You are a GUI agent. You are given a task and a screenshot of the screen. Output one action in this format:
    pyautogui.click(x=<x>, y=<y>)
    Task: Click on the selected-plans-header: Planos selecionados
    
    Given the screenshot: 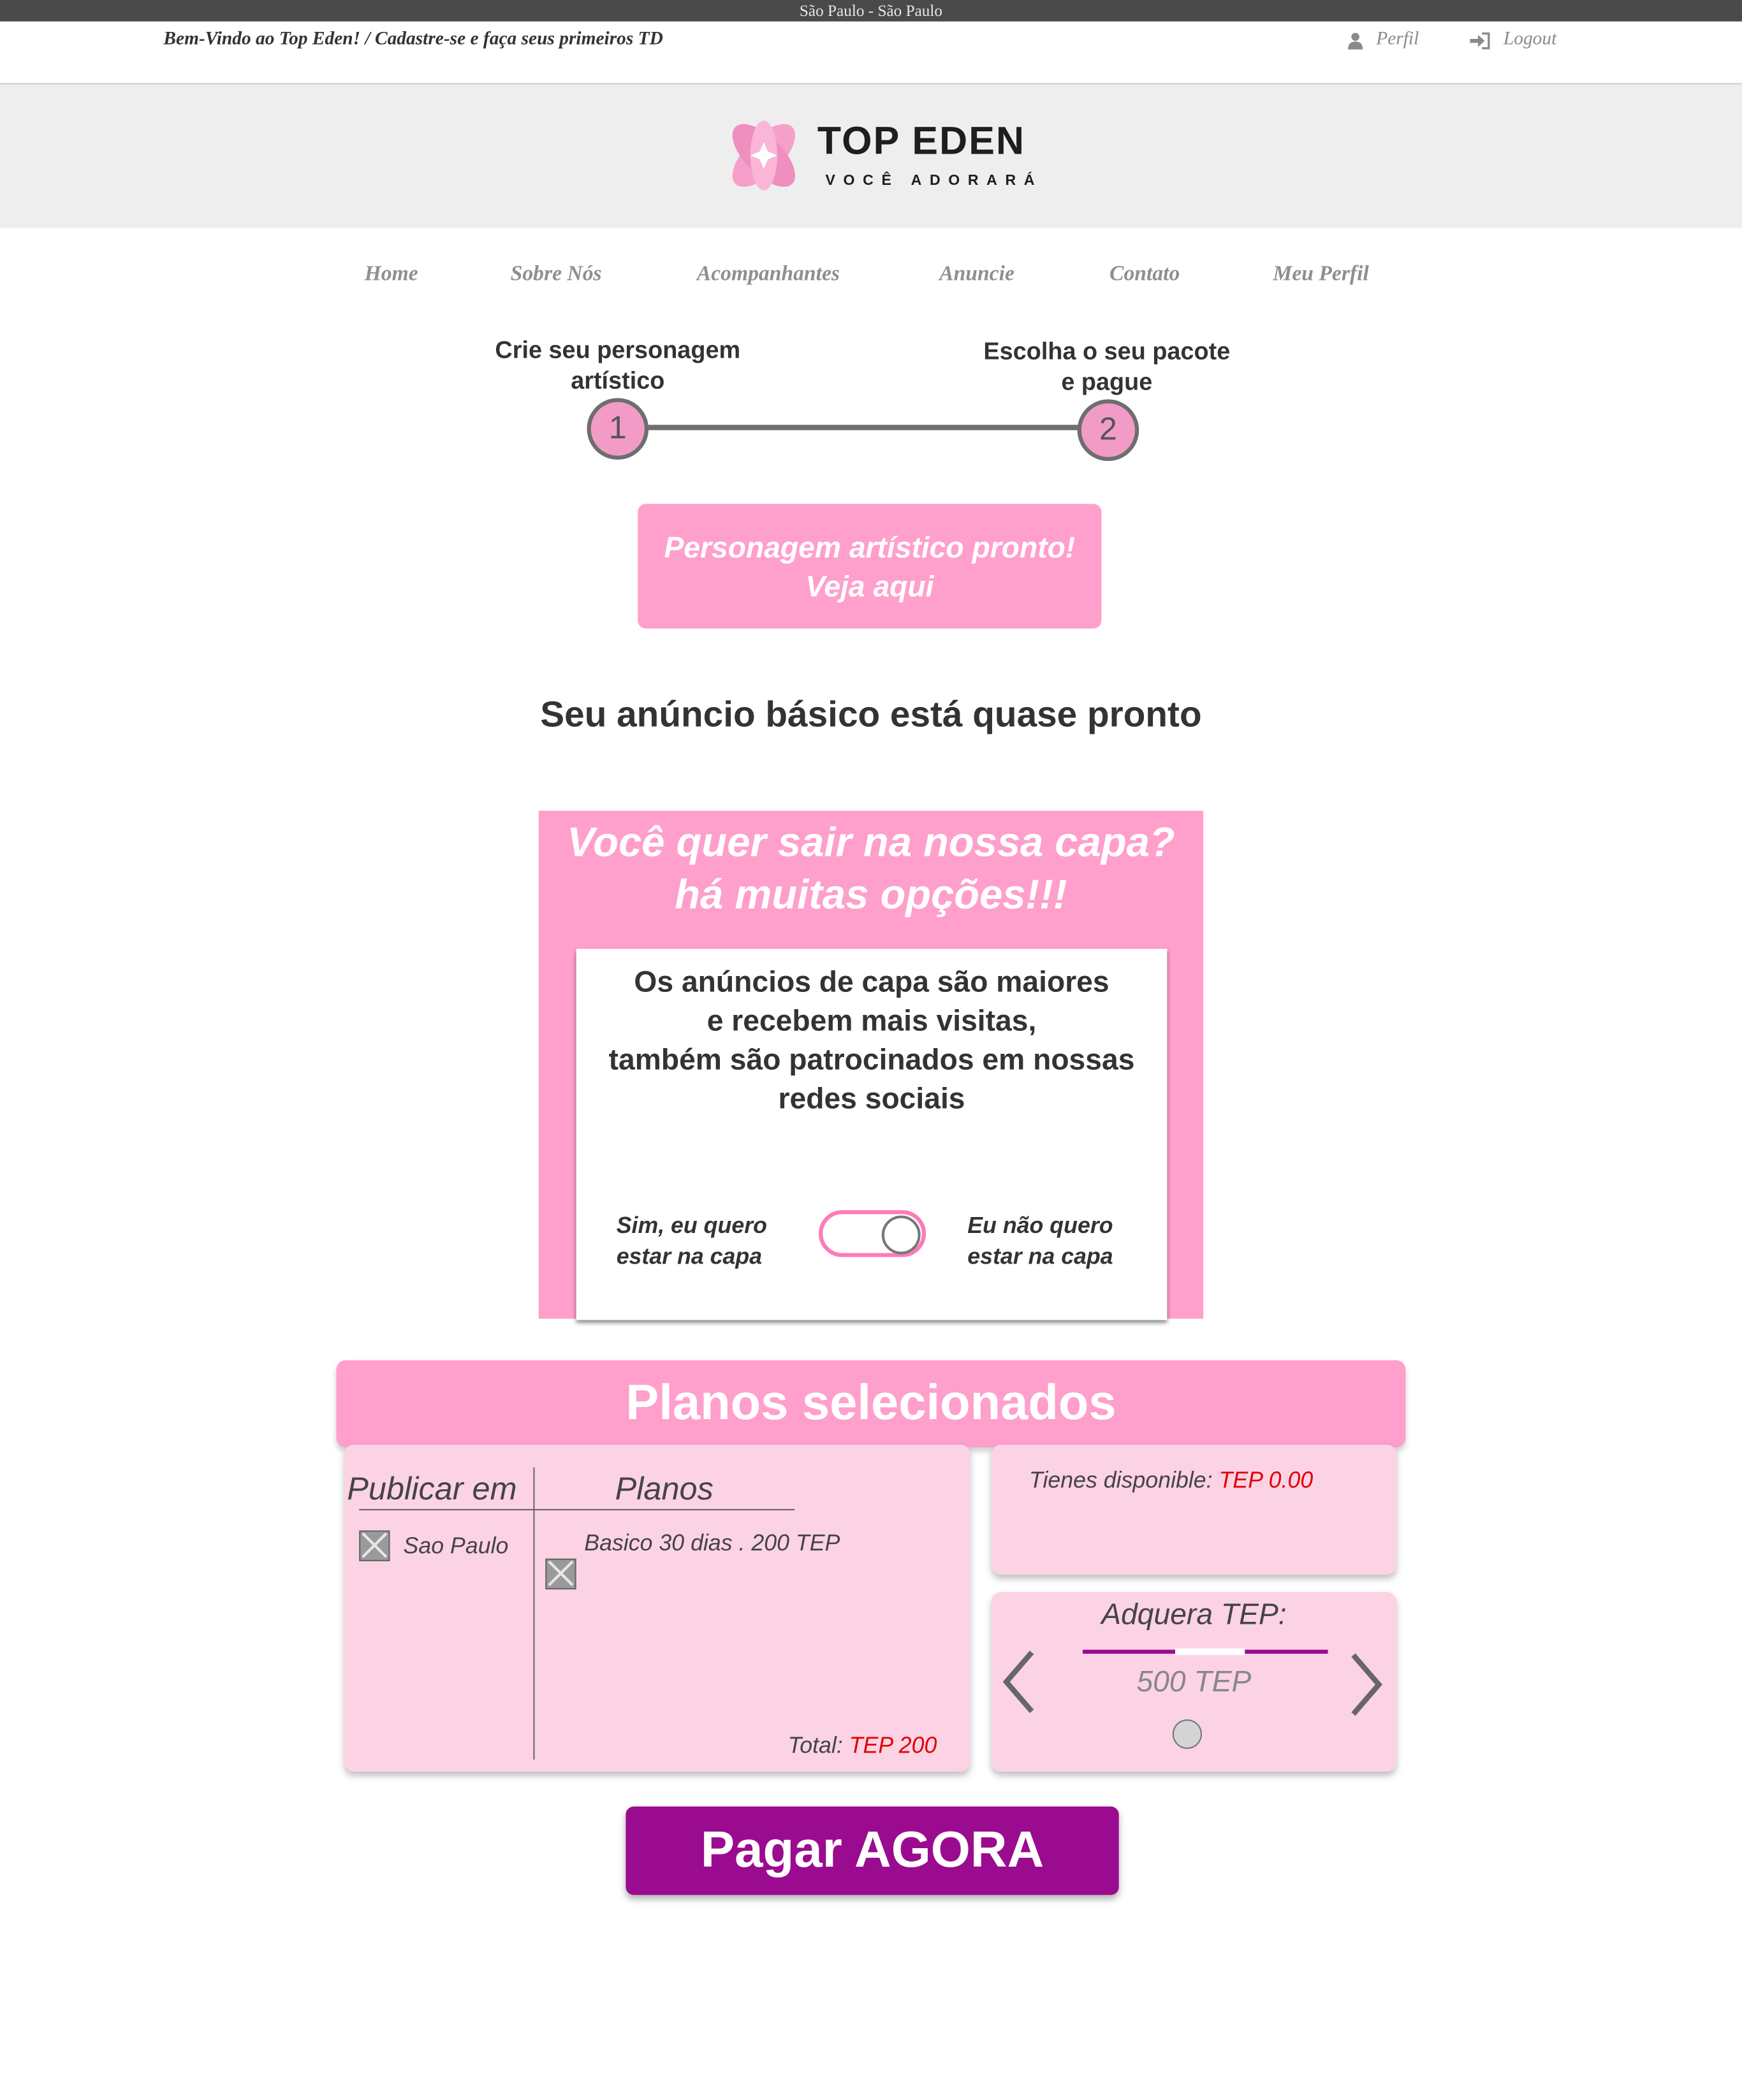 What is the action you would take?
    pyautogui.click(x=871, y=1404)
    